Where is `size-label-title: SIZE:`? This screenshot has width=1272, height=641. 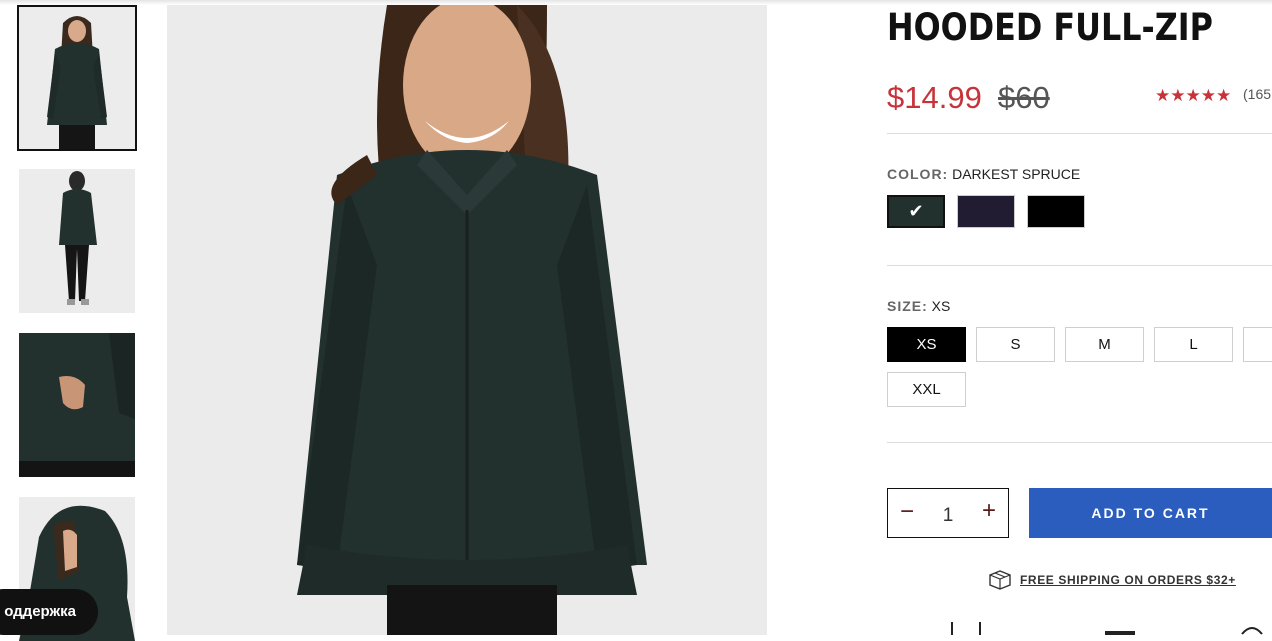 size-label-title: SIZE: is located at coordinates (907, 306).